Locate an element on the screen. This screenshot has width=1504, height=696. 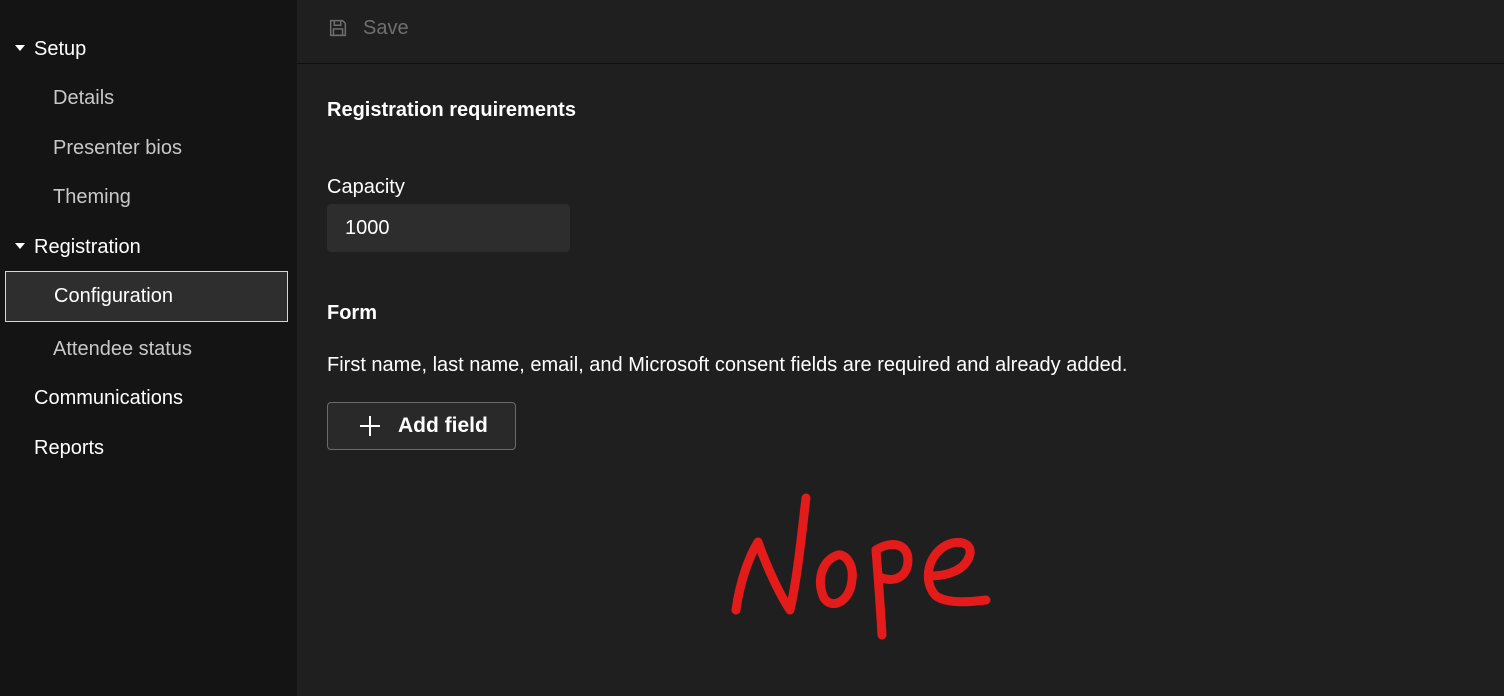
sidebar-item-setup: Setup is located at coordinates (148, 49).